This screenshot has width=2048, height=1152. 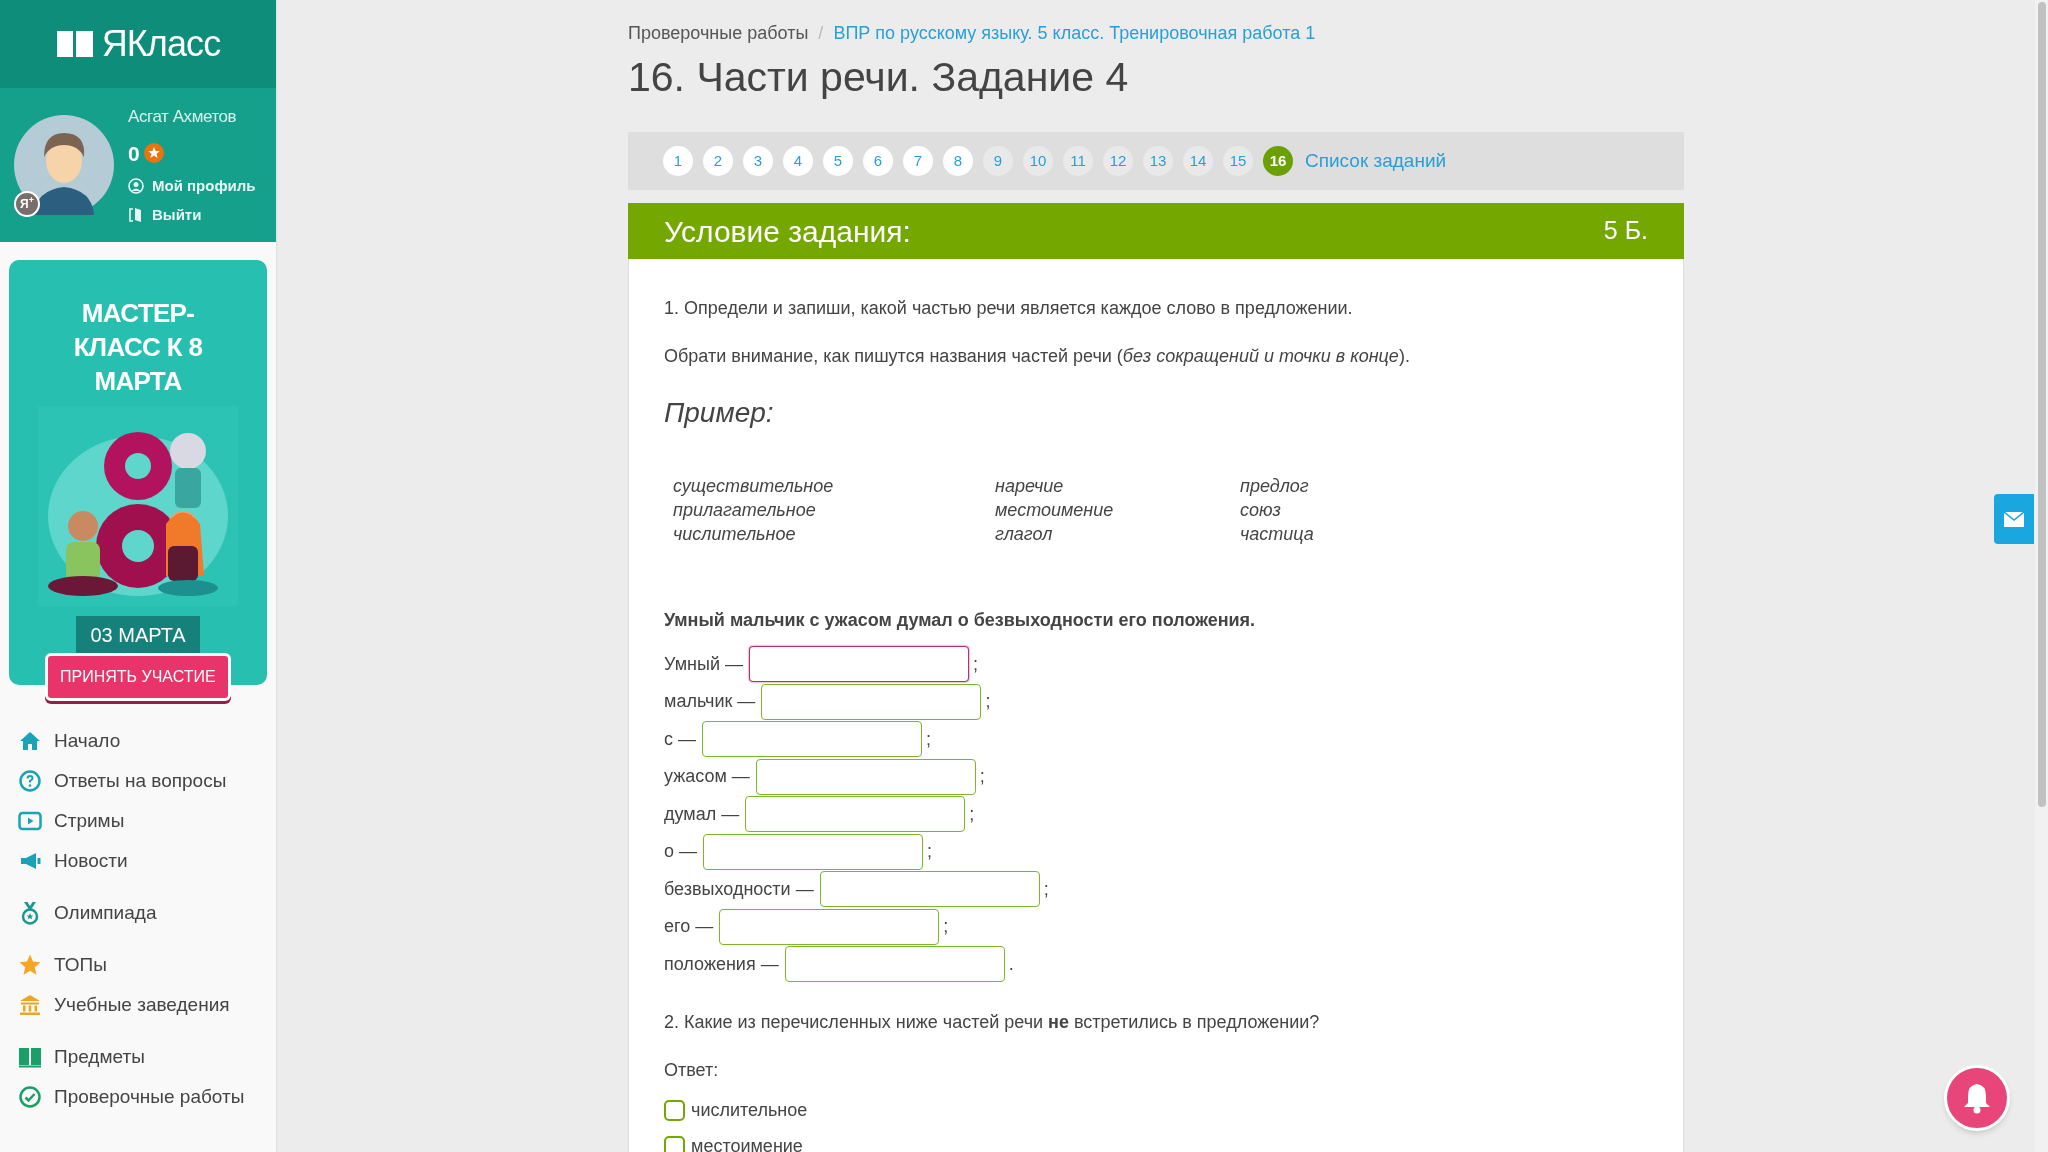 I want to click on logout-link: Выйти, so click(x=177, y=214).